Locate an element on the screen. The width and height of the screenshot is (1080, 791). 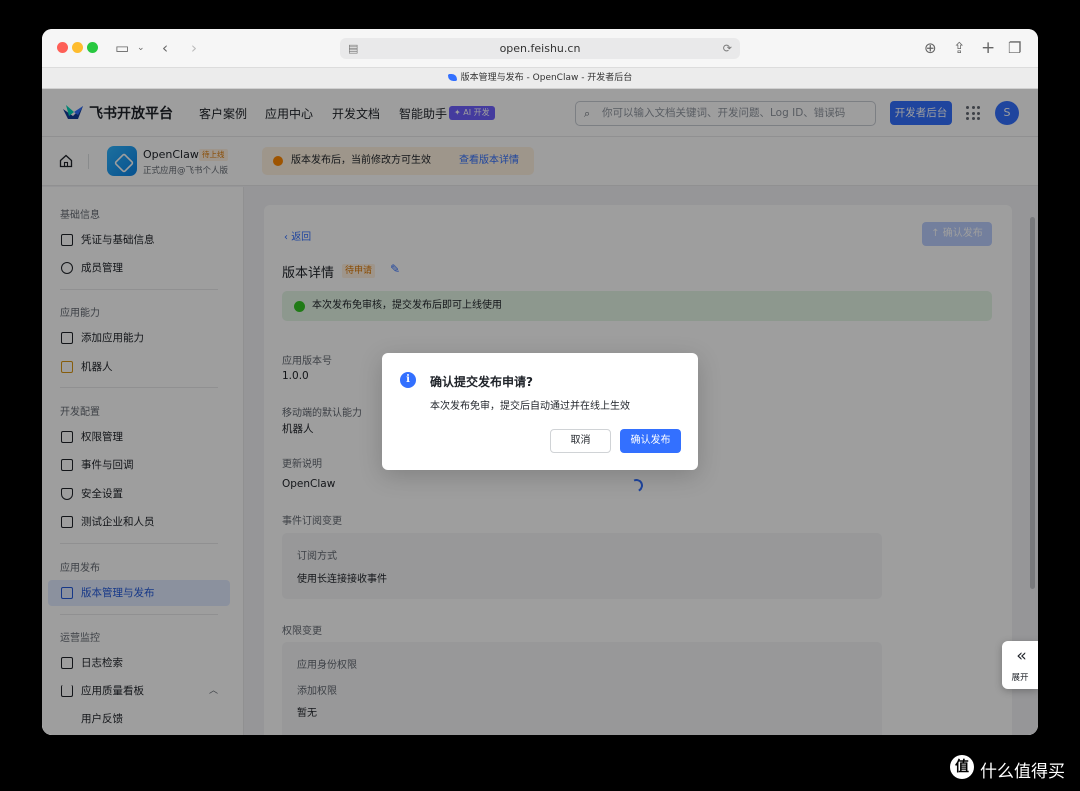
info-icon: i is located at coordinates (408, 380).